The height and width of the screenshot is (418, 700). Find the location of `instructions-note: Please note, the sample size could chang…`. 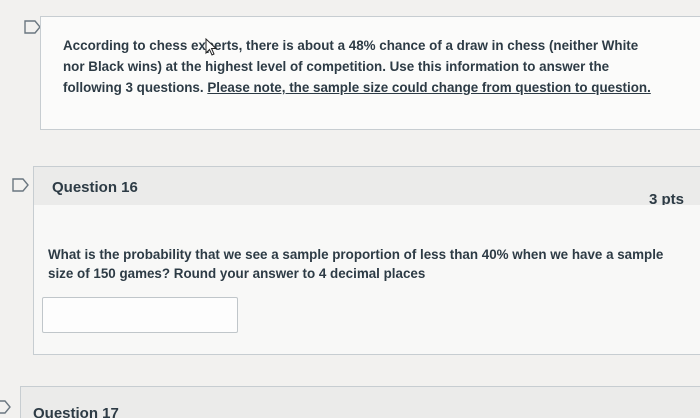

instructions-note: Please note, the sample size could chang… is located at coordinates (429, 87).